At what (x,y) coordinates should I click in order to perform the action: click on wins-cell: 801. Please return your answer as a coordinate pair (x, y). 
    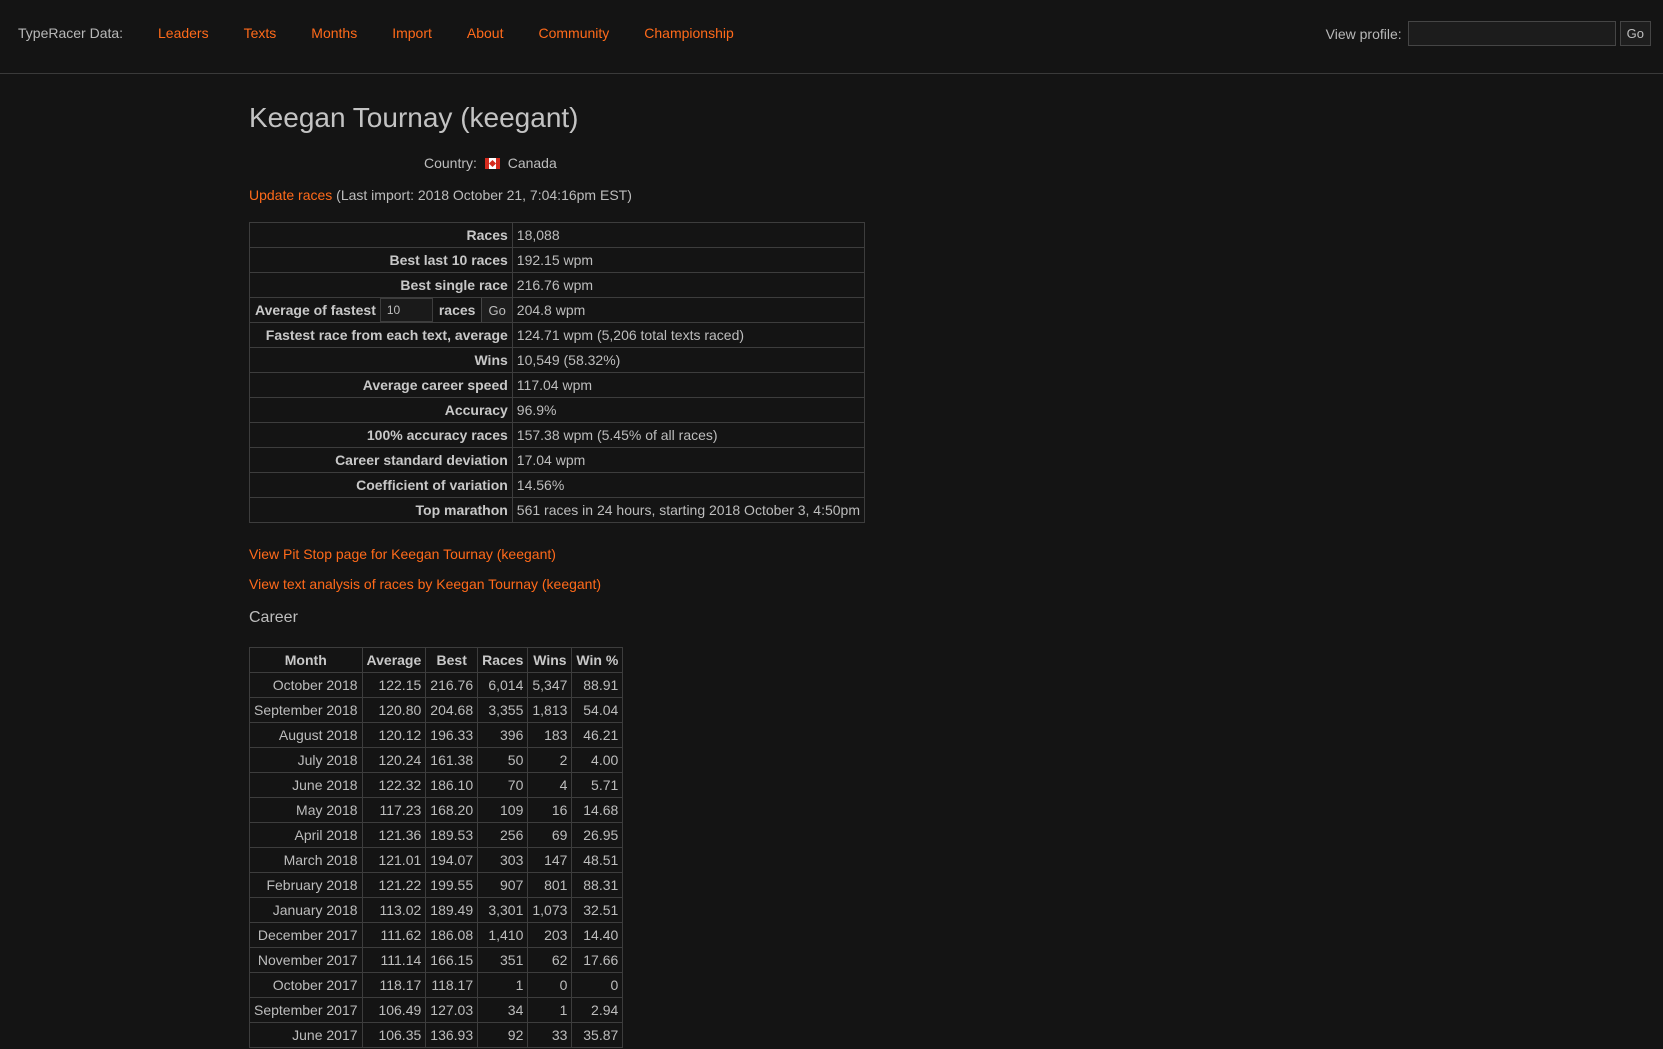
    Looking at the image, I should click on (550, 885).